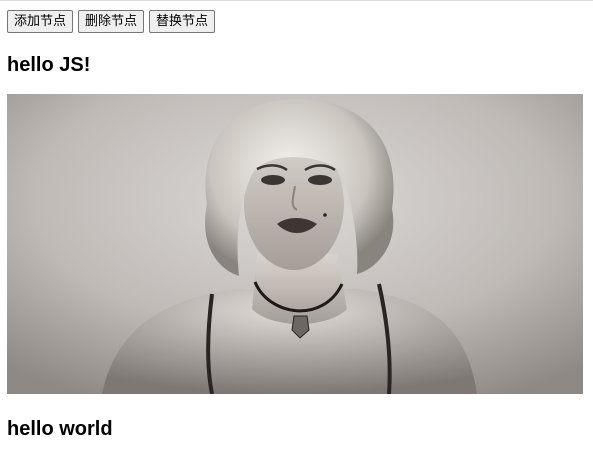 This screenshot has width=593, height=461. What do you see at coordinates (49, 65) in the screenshot?
I see `heading-hello-js: hello JS!` at bounding box center [49, 65].